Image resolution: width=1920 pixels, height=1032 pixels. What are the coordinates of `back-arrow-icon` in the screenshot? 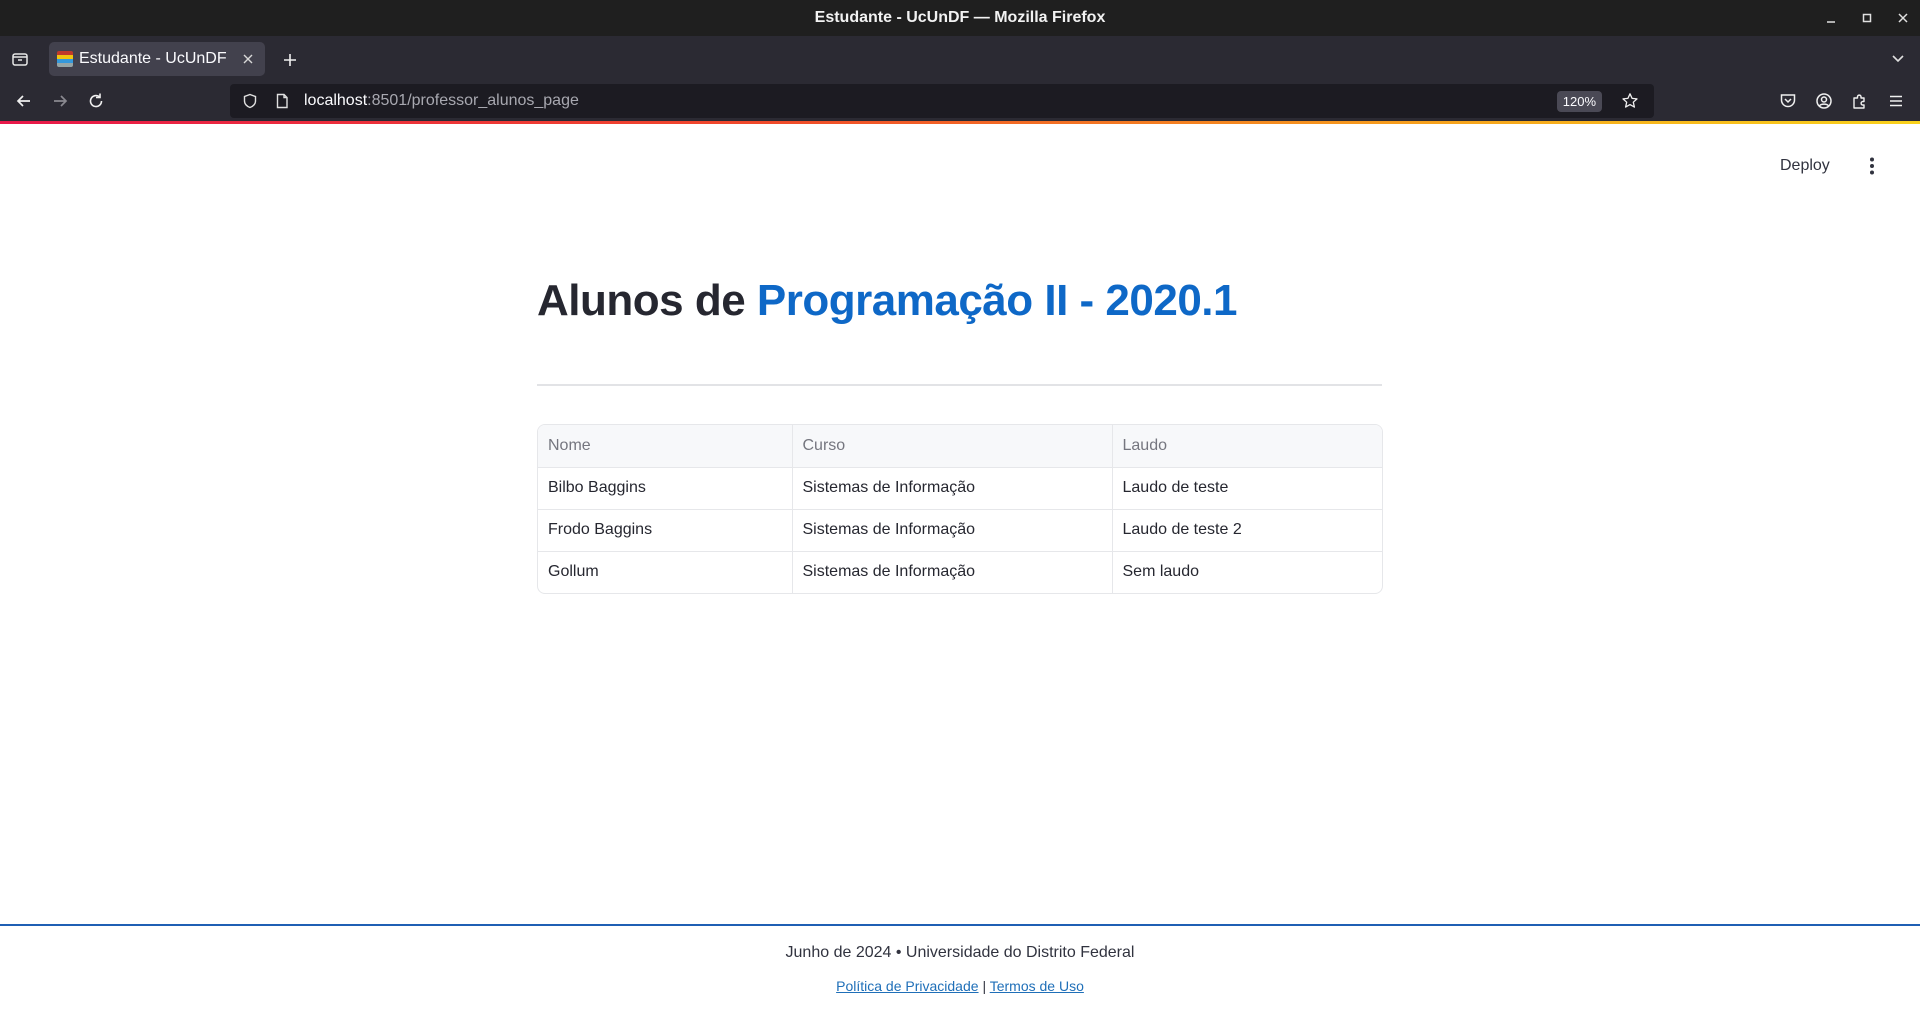 It's located at (24, 101).